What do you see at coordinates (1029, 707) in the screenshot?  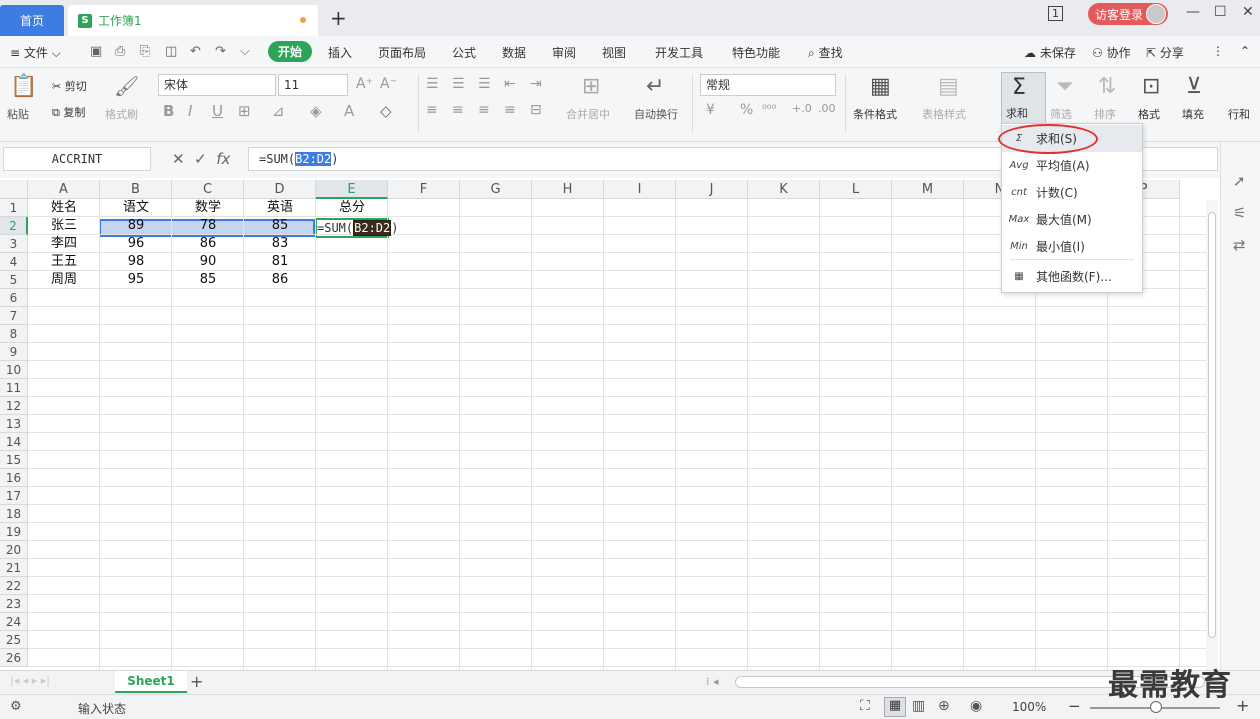 I see `zoom-level: 100%` at bounding box center [1029, 707].